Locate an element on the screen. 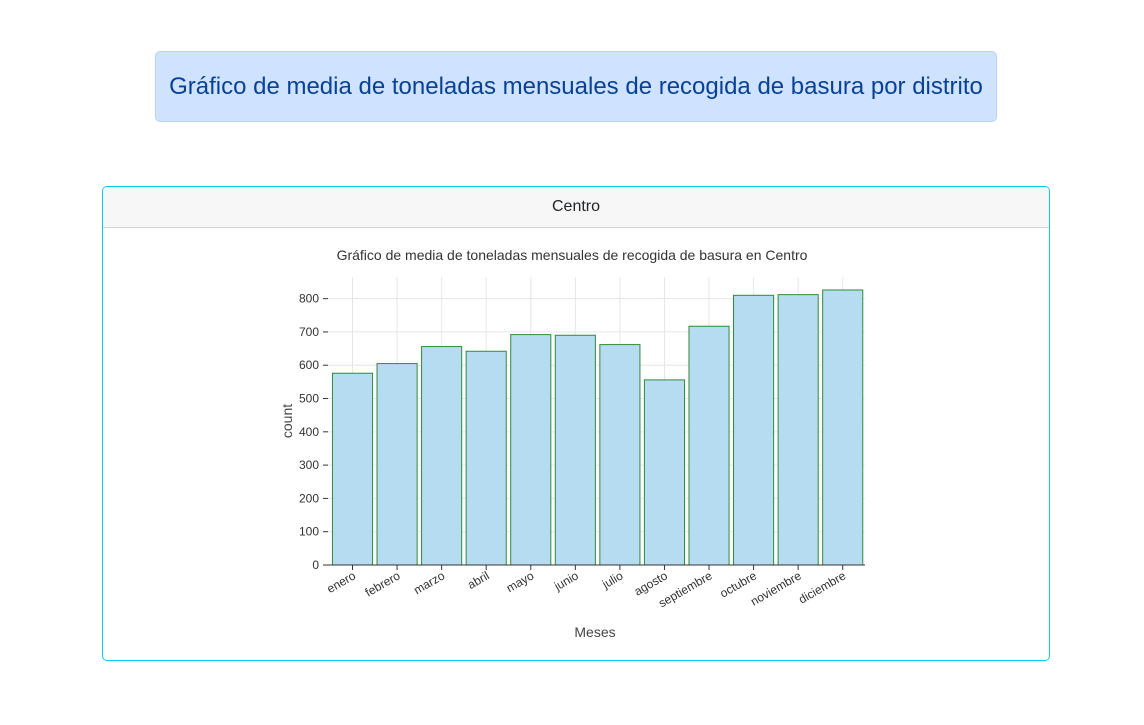 This screenshot has height=725, width=1144. x-tick-label: julio is located at coordinates (612, 579).